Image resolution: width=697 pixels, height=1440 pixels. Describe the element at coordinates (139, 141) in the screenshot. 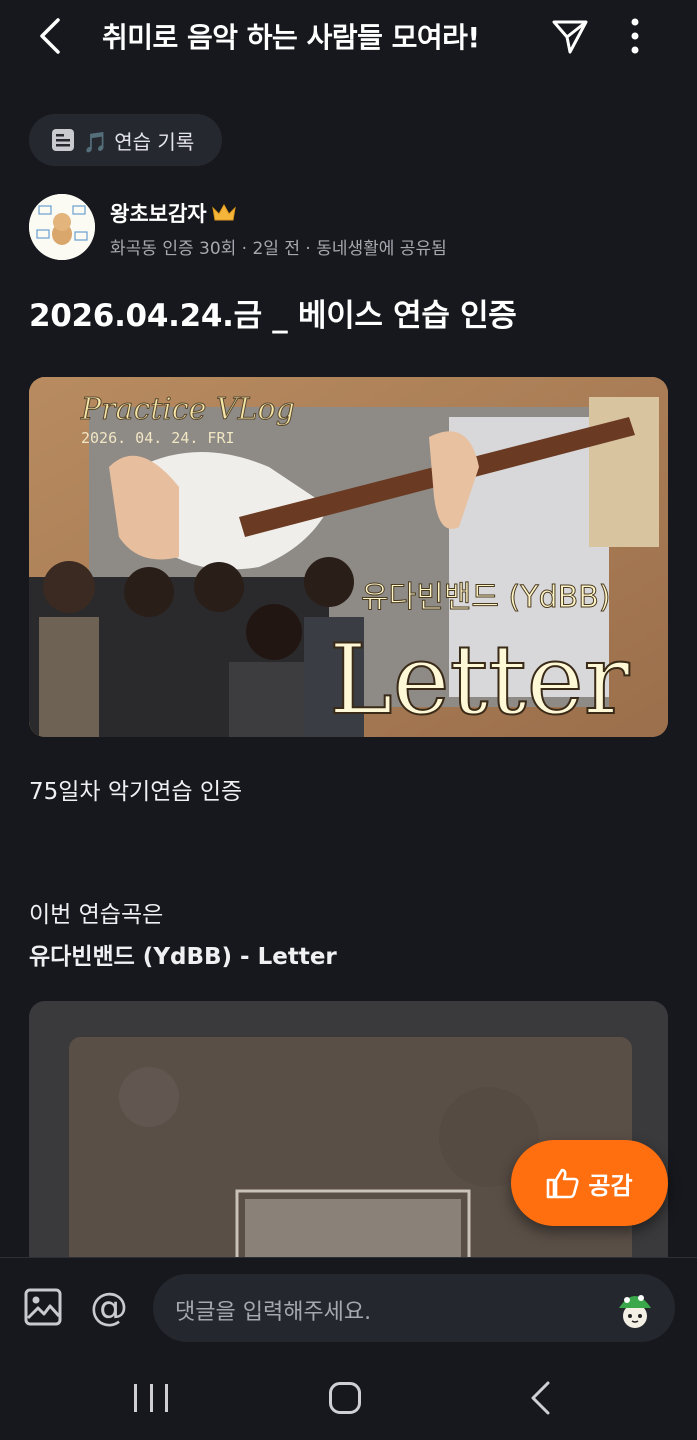

I see `category-label: 🎵 연습 기록` at that location.